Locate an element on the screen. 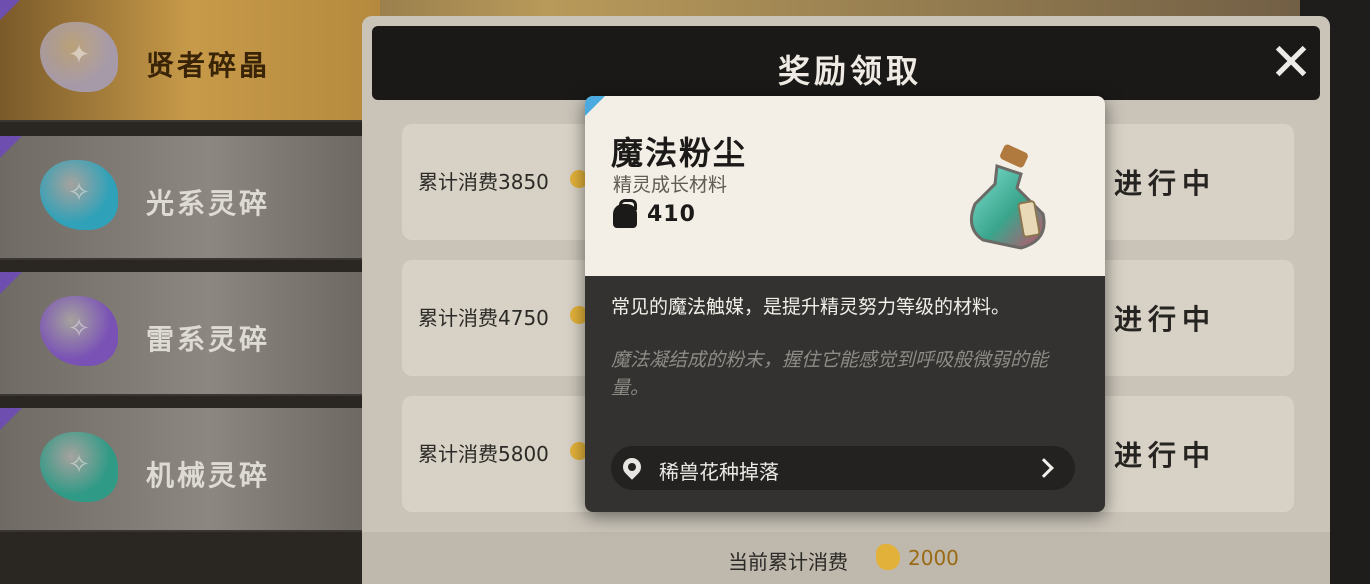 The width and height of the screenshot is (1370, 584). list-item: ✦ 贤者碎晶 is located at coordinates (190, 61).